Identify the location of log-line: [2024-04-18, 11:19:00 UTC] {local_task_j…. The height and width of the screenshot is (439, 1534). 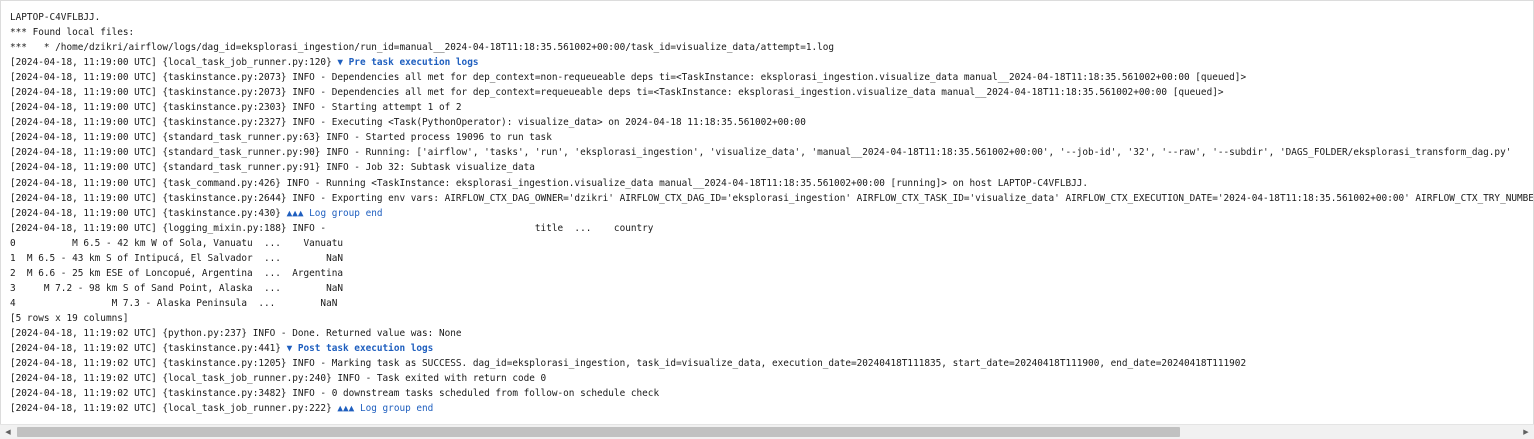
(771, 62).